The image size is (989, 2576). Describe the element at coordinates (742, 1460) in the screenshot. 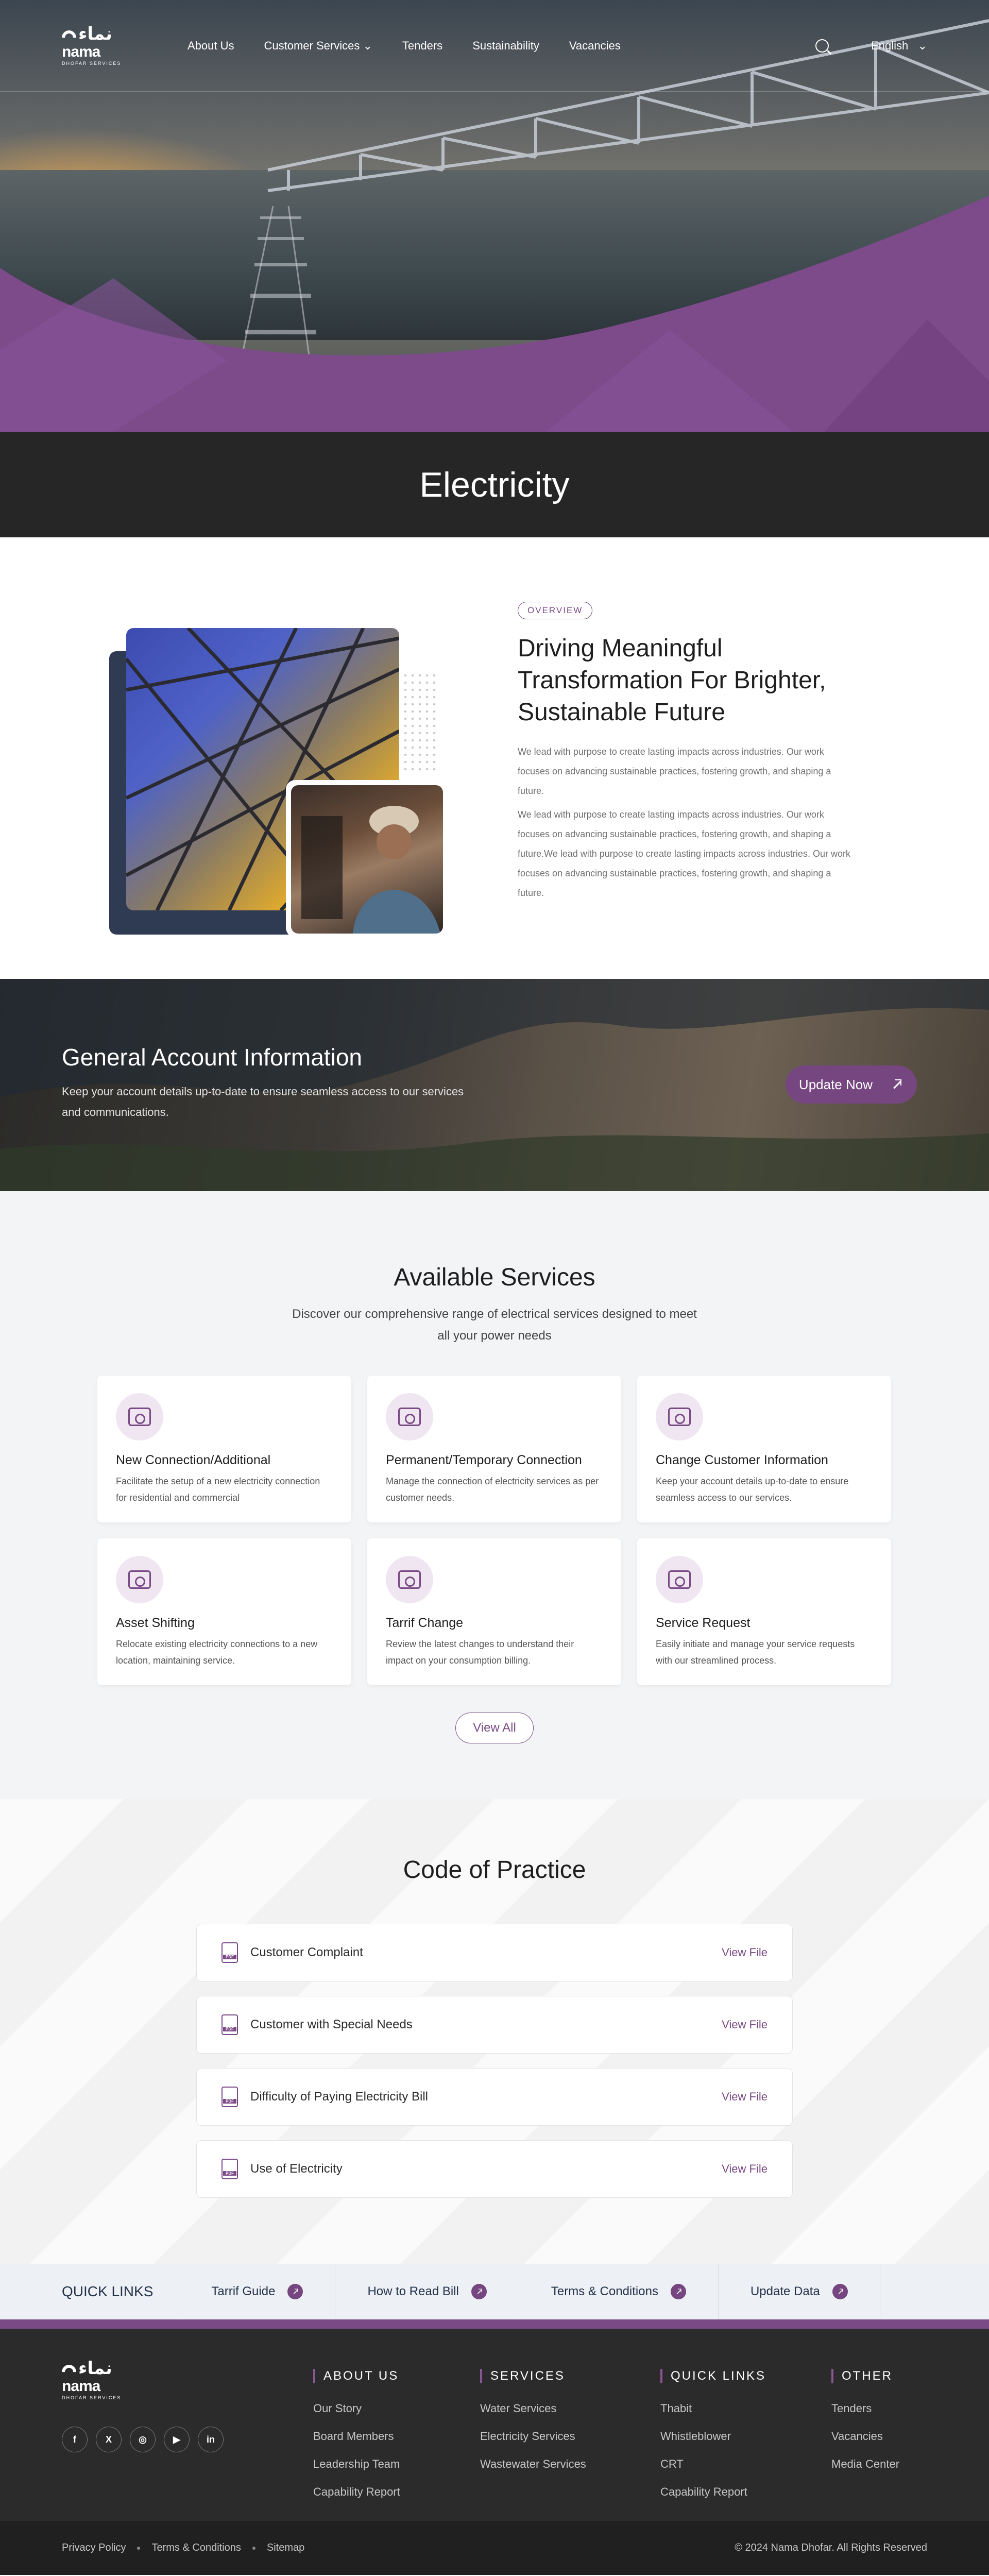

I see `service-card-title: Change Customer Information` at that location.